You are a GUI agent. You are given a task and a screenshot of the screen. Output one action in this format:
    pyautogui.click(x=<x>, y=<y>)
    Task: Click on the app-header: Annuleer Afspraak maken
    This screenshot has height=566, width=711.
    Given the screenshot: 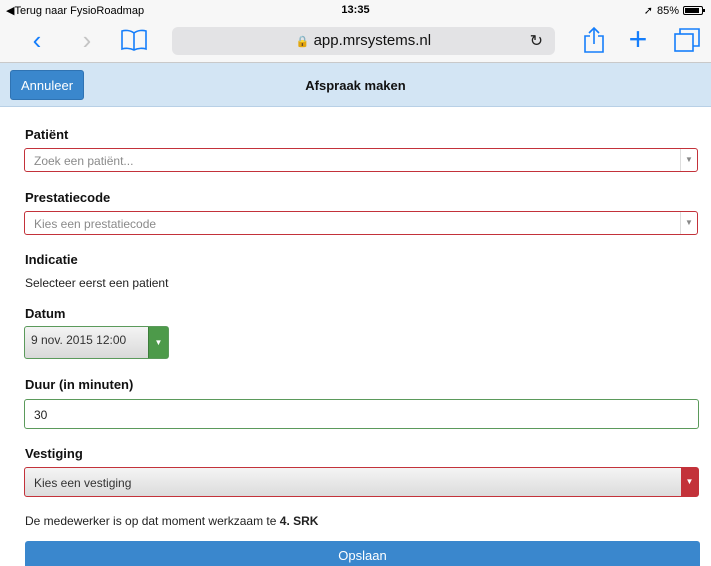 What is the action you would take?
    pyautogui.click(x=355, y=85)
    